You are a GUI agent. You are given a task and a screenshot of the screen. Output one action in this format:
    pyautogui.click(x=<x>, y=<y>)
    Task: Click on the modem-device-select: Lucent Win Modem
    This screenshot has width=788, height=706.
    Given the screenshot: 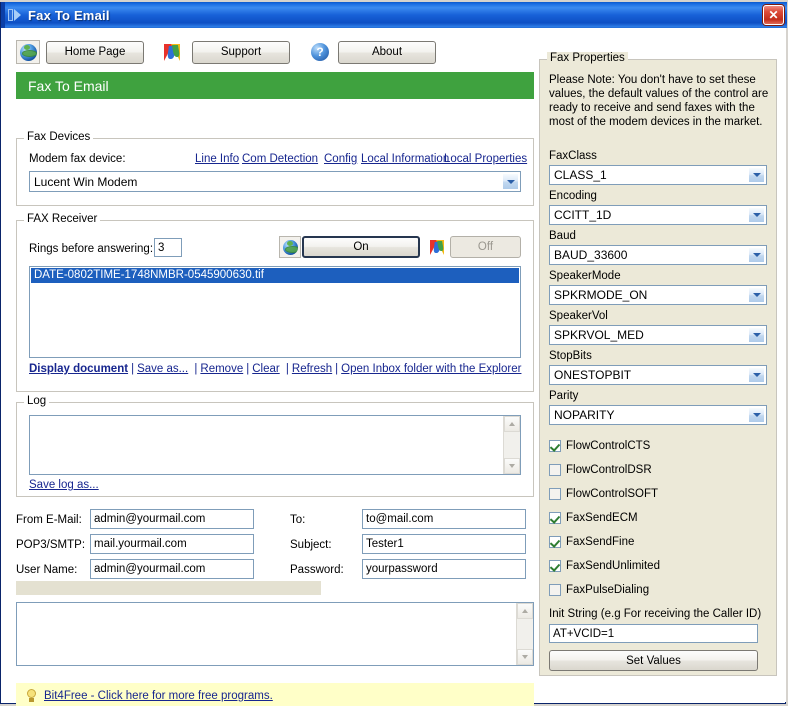 What is the action you would take?
    pyautogui.click(x=275, y=181)
    